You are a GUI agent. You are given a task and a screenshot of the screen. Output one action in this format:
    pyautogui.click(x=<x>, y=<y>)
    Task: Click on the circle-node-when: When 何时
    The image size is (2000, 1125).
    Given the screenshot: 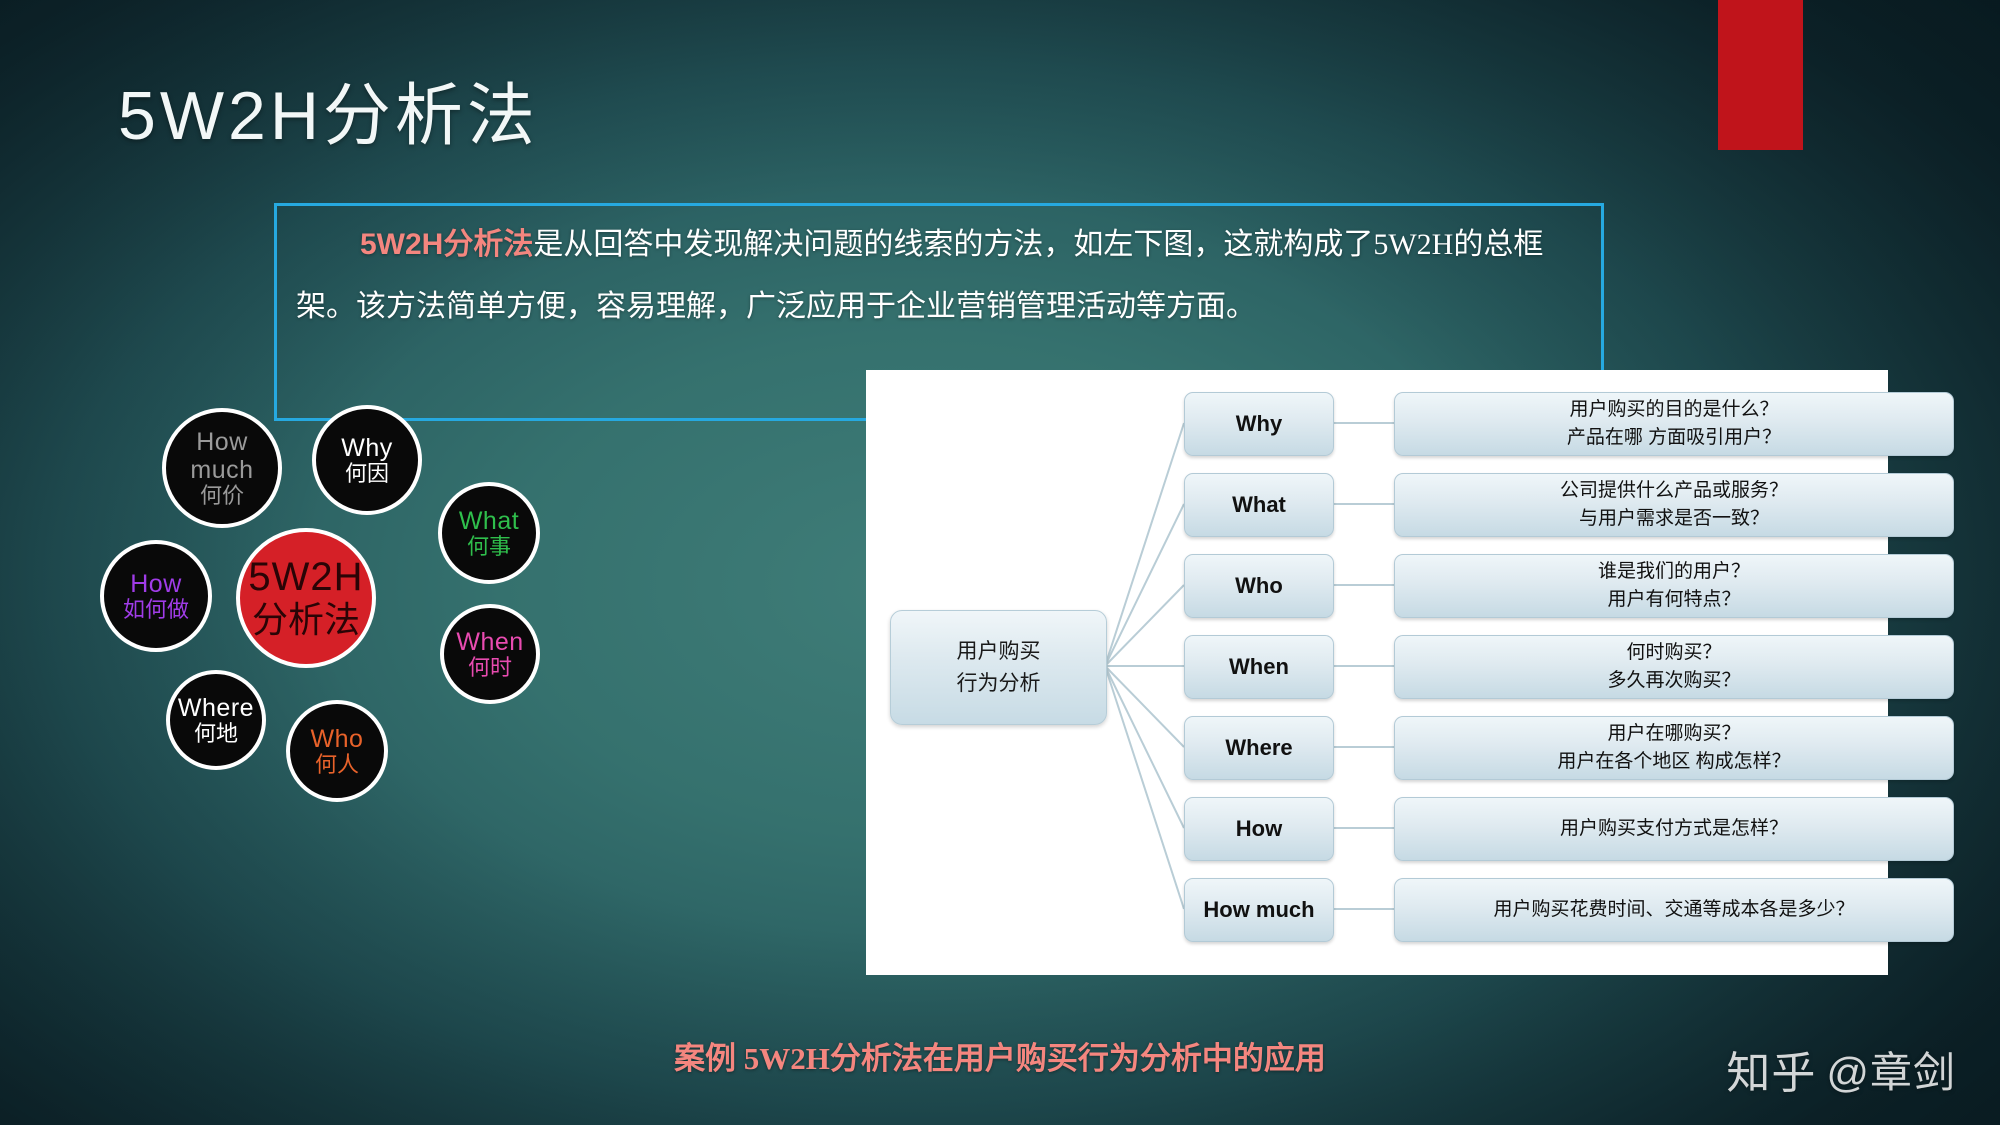 What is the action you would take?
    pyautogui.click(x=490, y=654)
    